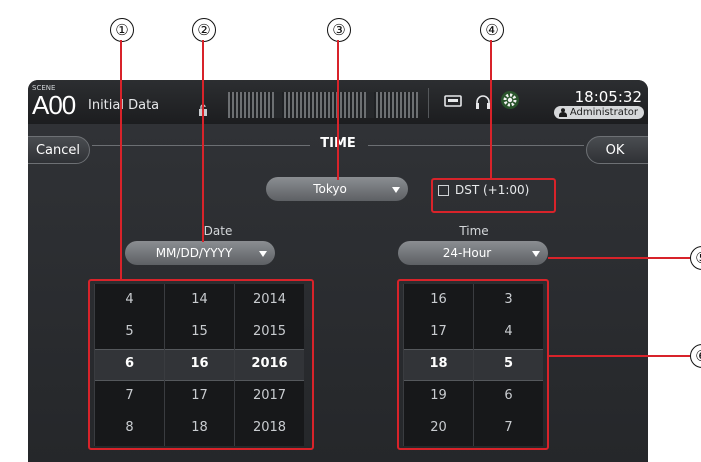  Describe the element at coordinates (194, 253) in the screenshot. I see `date-format-value: MM/DD/YYYY` at that location.